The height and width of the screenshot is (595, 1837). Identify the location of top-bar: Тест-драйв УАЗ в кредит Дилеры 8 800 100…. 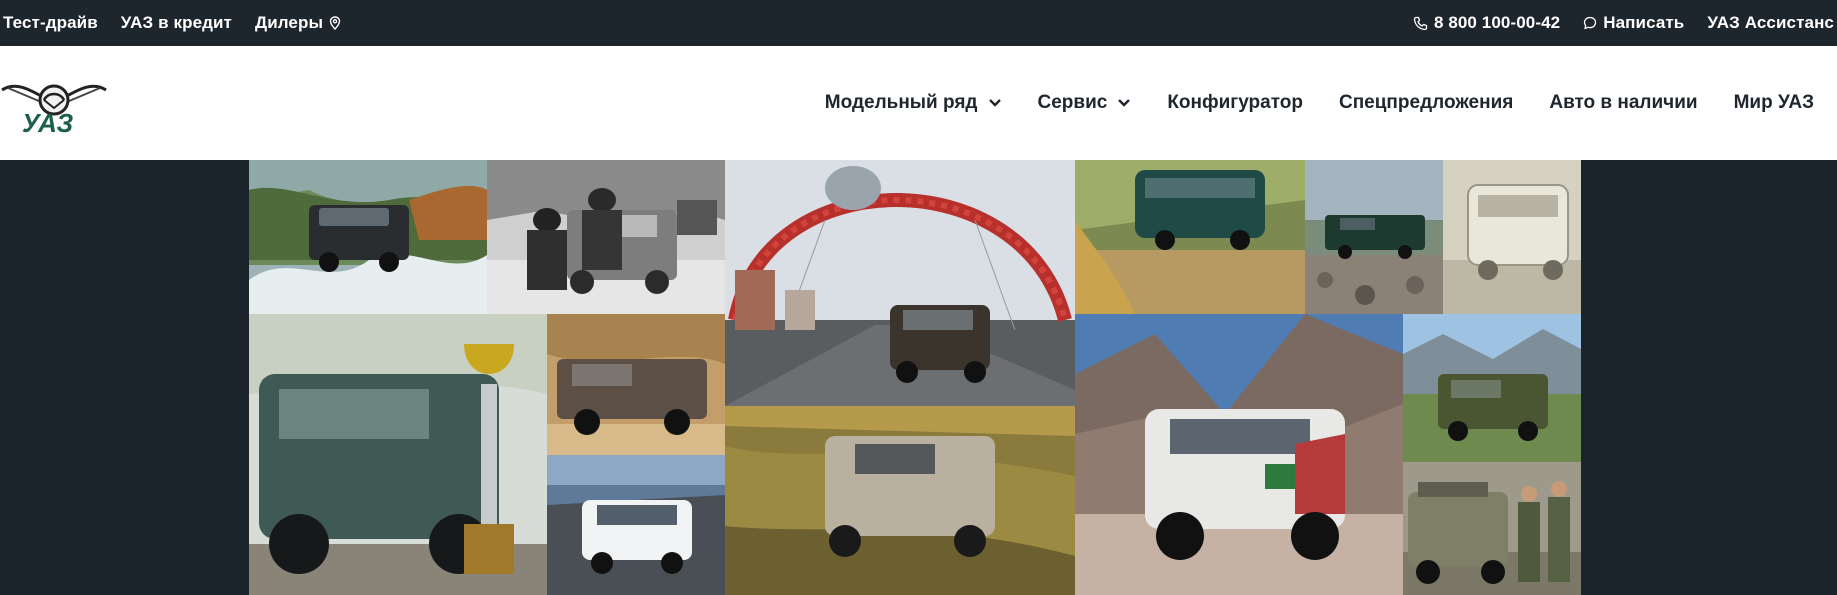
(918, 23).